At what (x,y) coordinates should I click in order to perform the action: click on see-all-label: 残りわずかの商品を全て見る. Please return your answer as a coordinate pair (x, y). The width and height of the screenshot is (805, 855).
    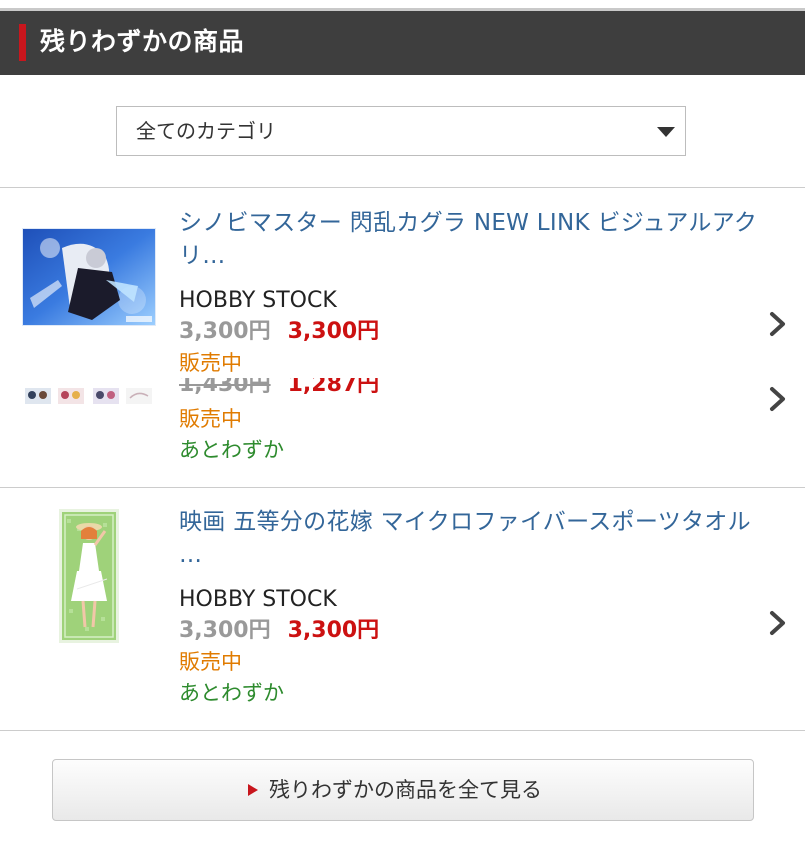
    Looking at the image, I should click on (405, 790).